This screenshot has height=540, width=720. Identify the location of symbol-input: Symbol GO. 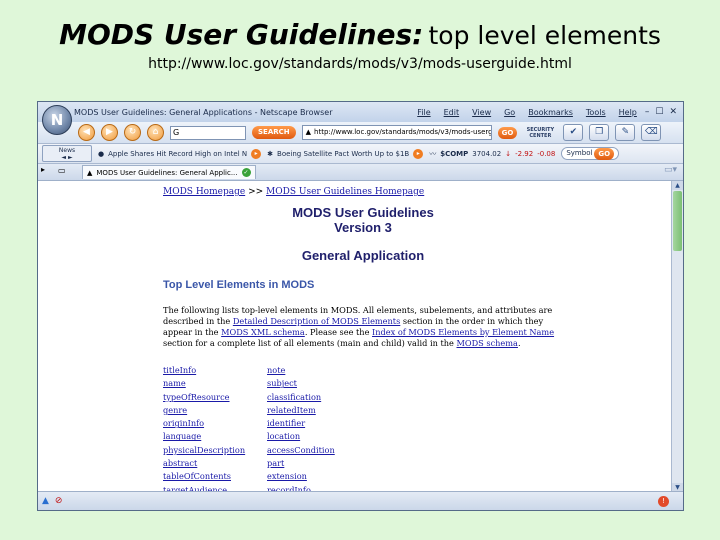
(590, 153).